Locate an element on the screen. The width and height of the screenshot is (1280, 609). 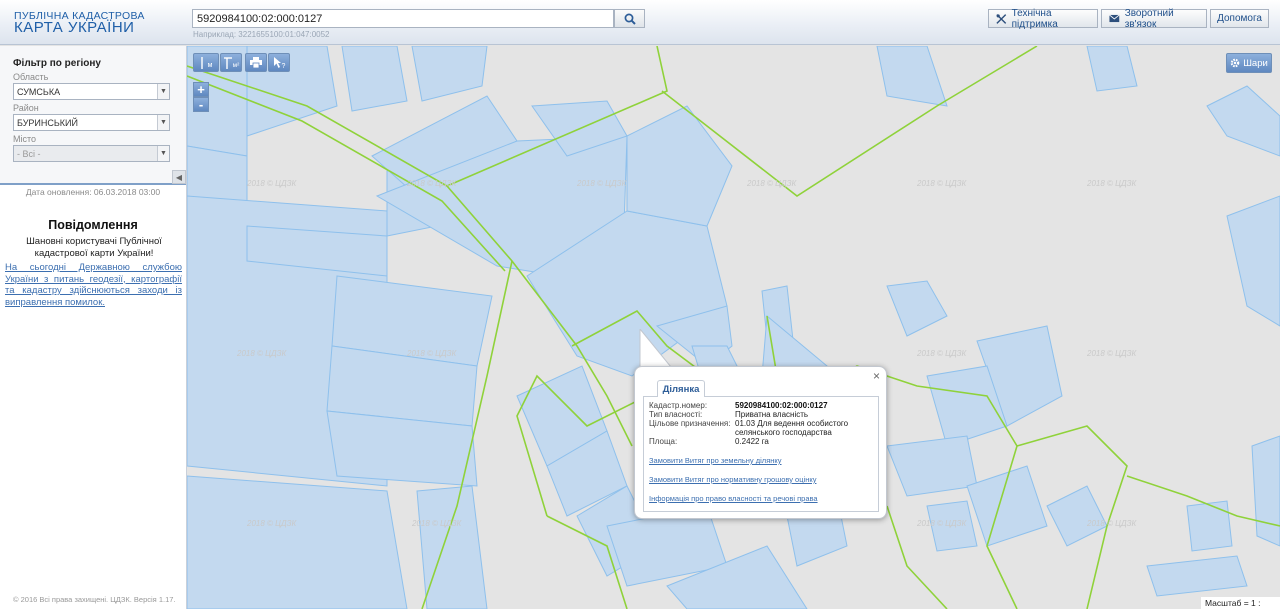
identify-button: ? is located at coordinates (279, 62).